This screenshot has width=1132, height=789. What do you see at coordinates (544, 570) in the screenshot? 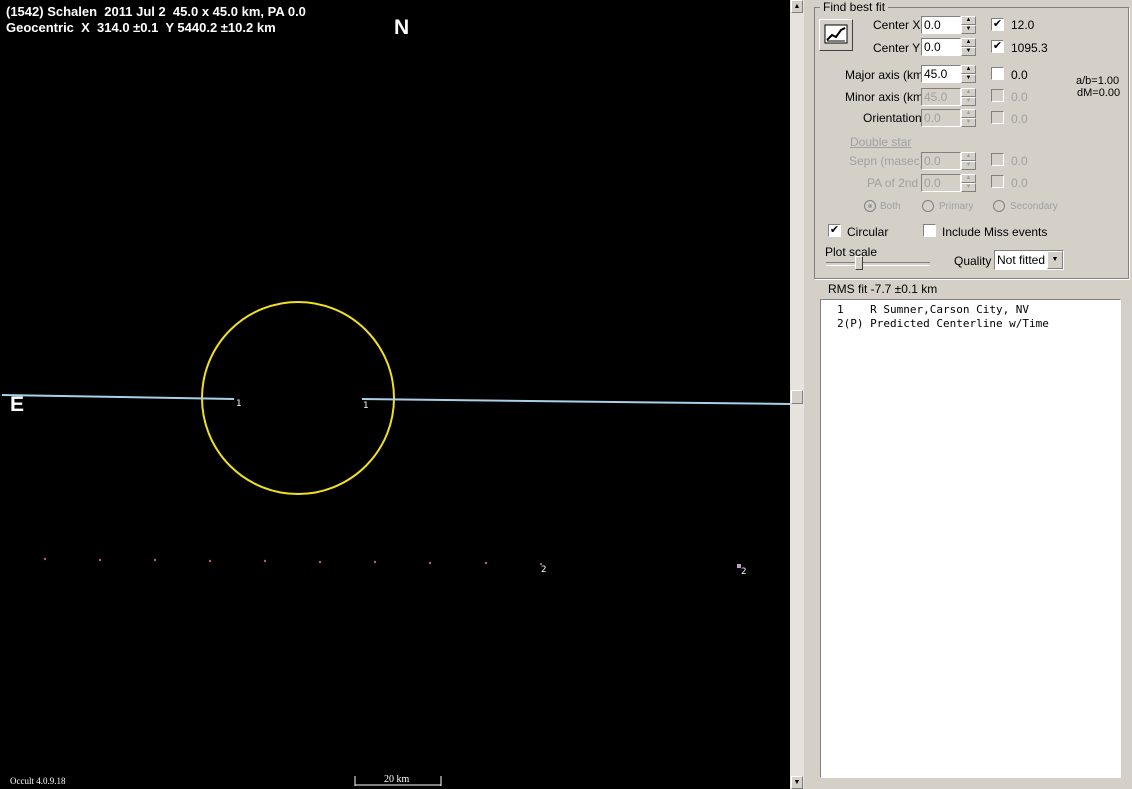
I see `predicted-label-1: 2` at bounding box center [544, 570].